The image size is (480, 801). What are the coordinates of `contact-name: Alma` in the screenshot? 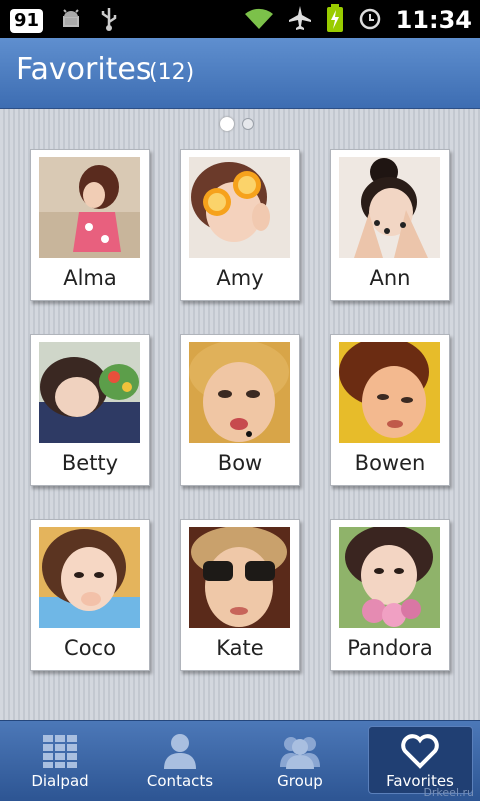 It's located at (90, 278).